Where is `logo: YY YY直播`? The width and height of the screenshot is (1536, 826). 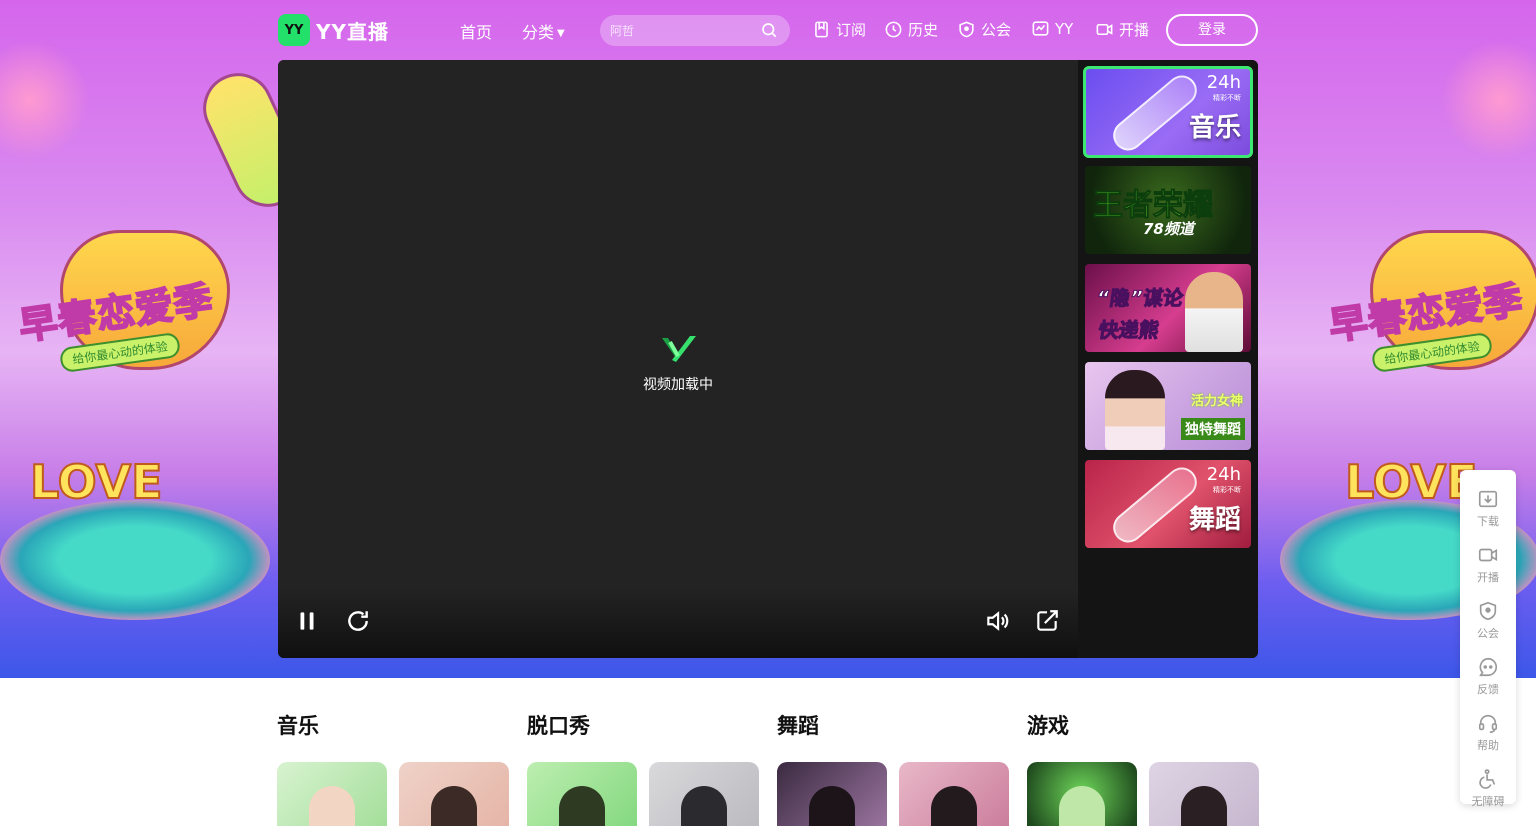
logo: YY YY直播 is located at coordinates (333, 30).